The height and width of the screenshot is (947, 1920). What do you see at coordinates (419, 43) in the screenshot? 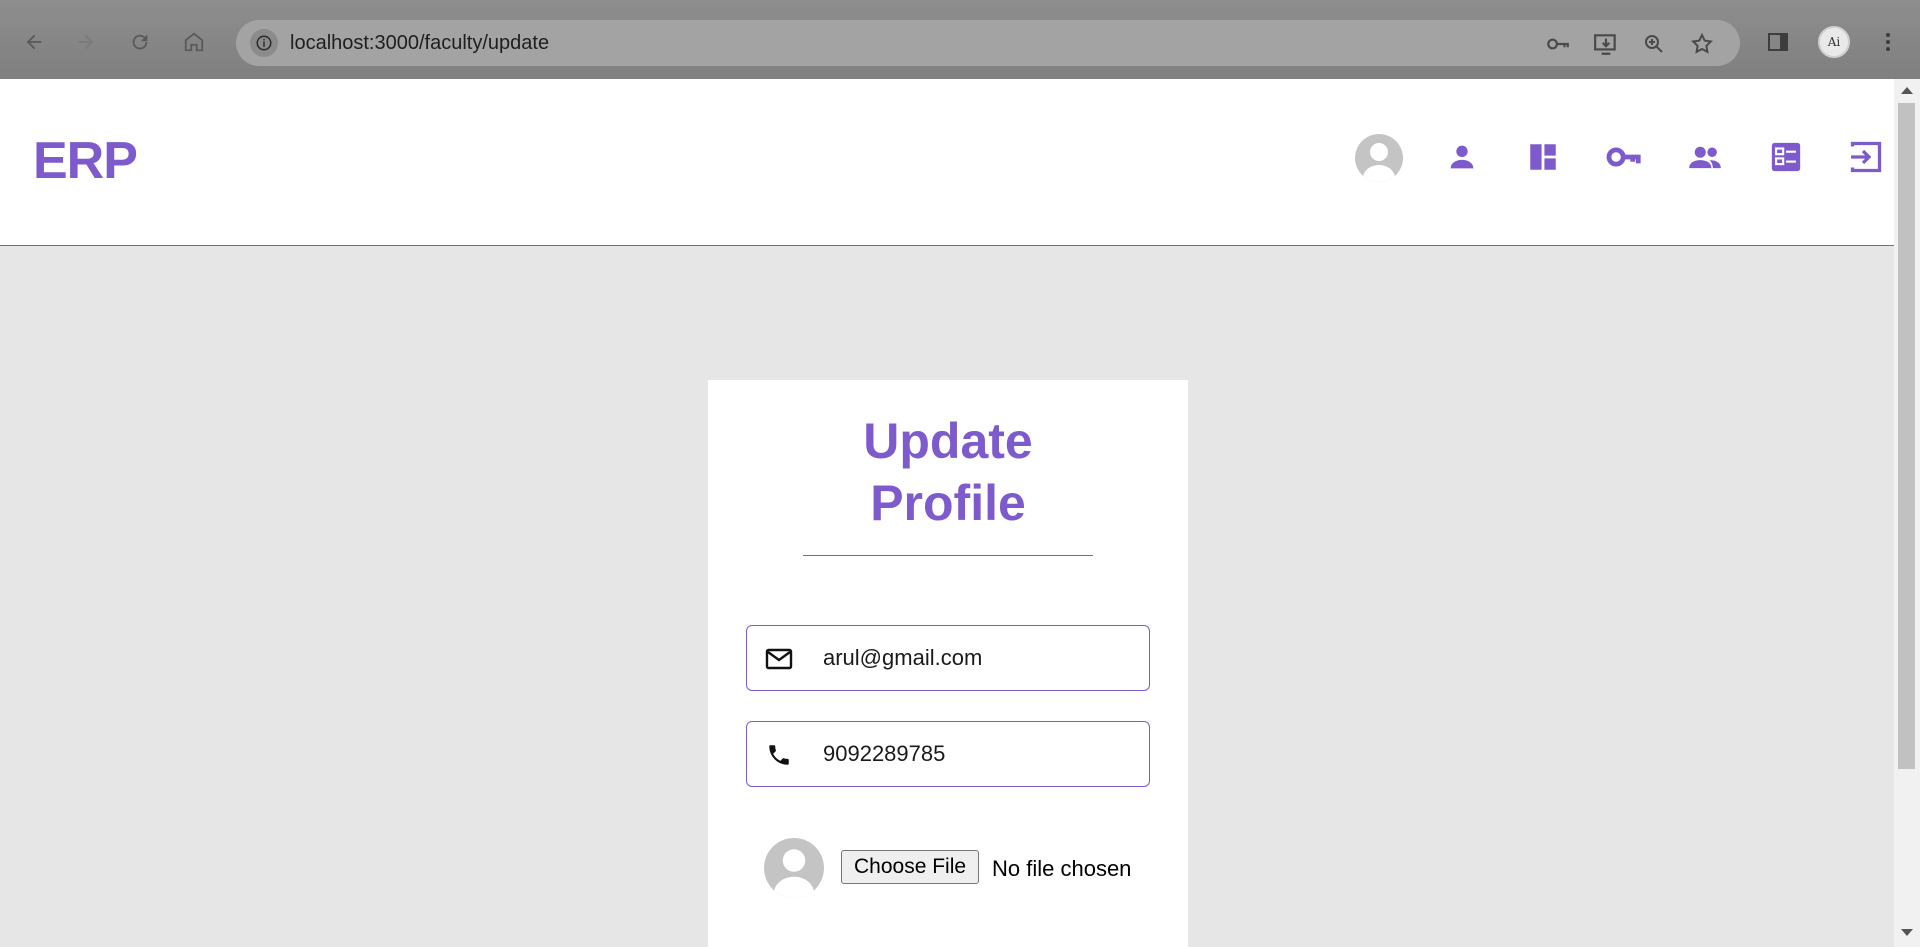
I see `url-text: localhost:3000/faculty/update` at bounding box center [419, 43].